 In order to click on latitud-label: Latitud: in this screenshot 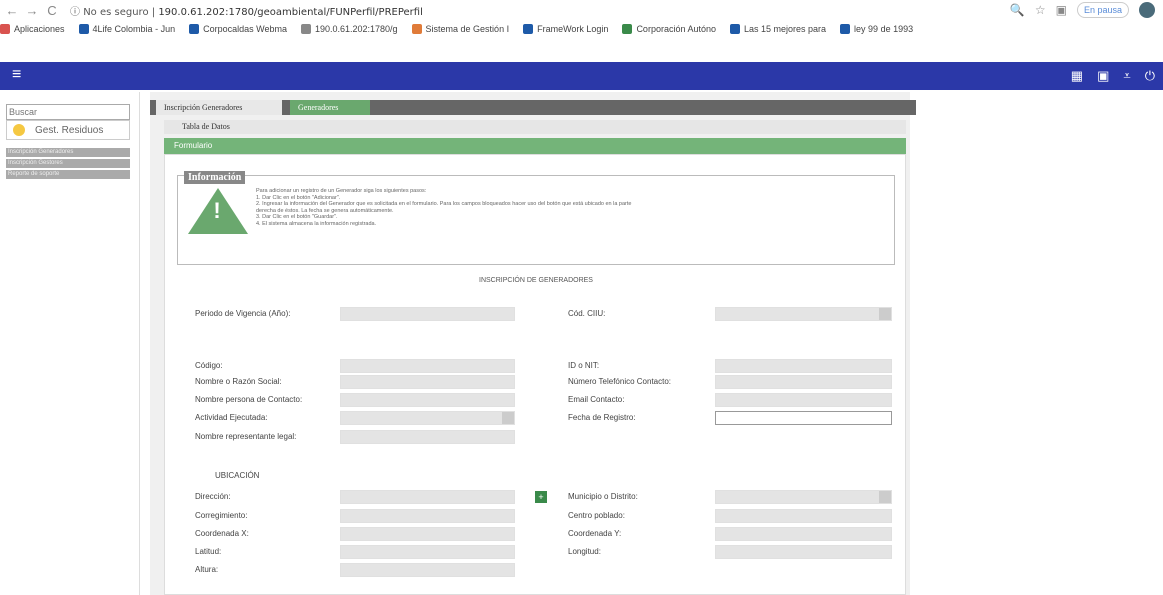, I will do `click(208, 551)`.